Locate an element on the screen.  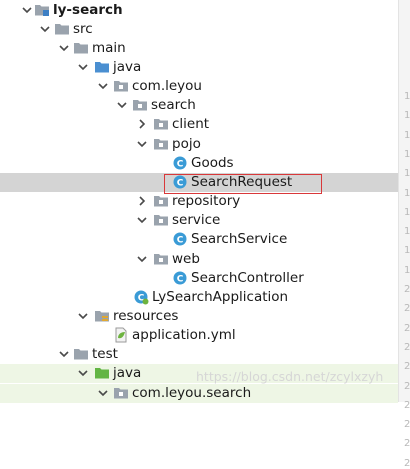
tree-node-goods: C Goods is located at coordinates (199, 163).